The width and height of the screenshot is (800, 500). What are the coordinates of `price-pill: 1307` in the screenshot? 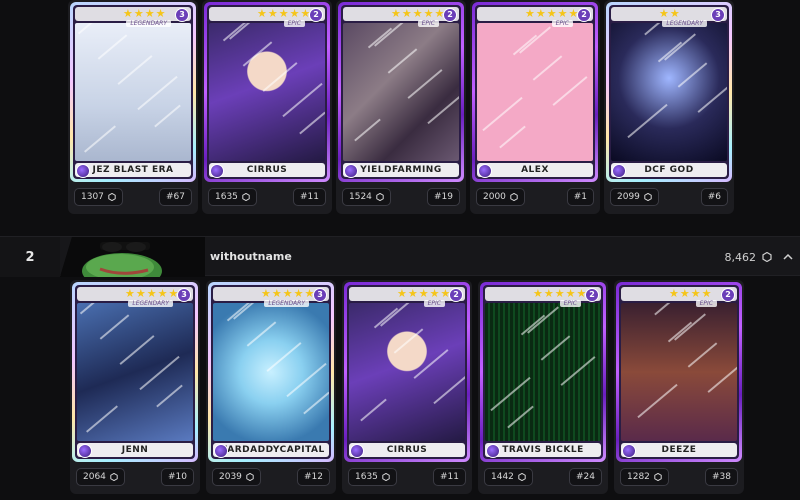 It's located at (98, 197).